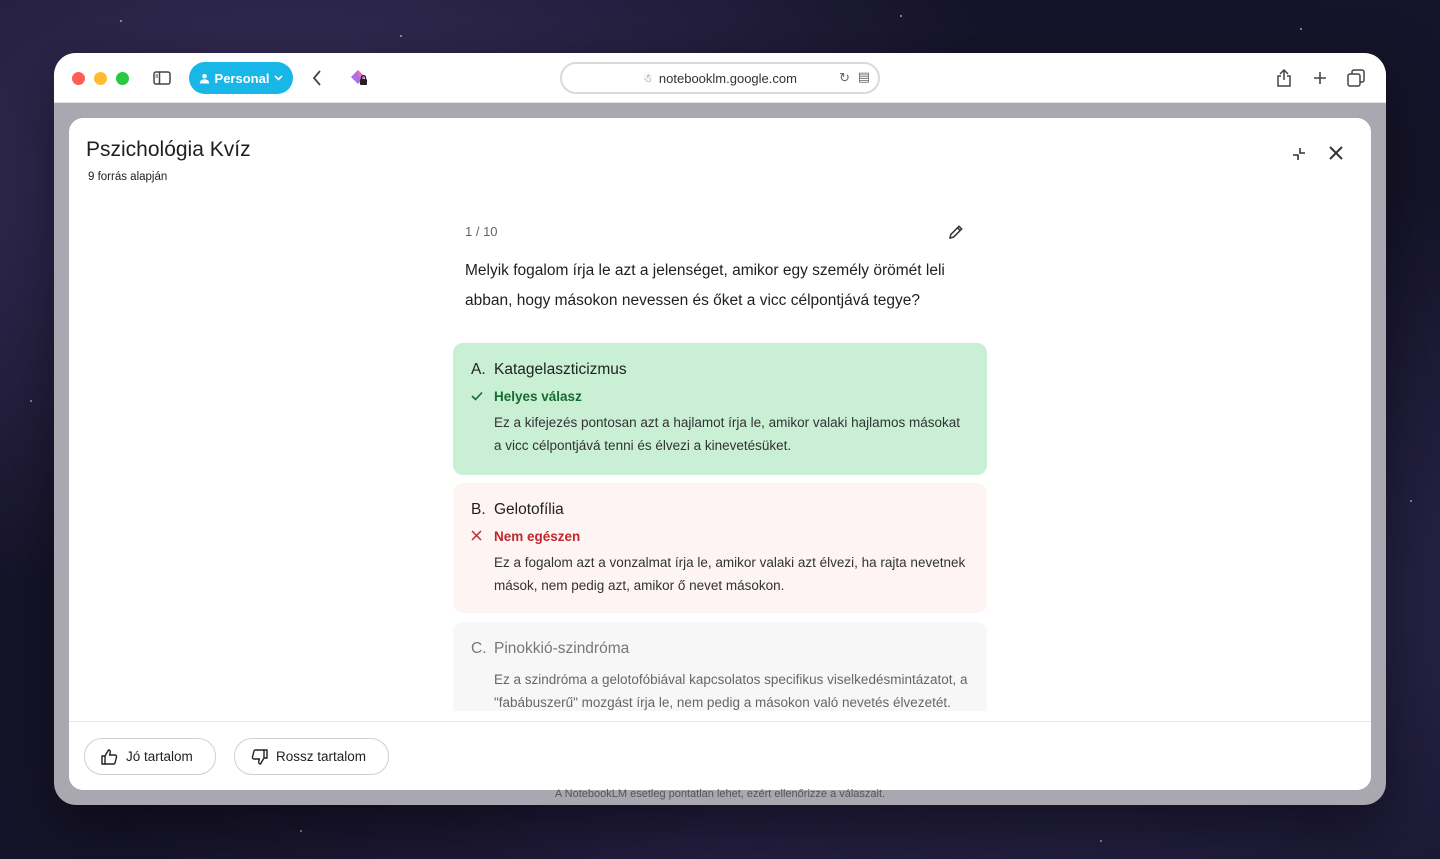  I want to click on collapse-button, so click(1299, 154).